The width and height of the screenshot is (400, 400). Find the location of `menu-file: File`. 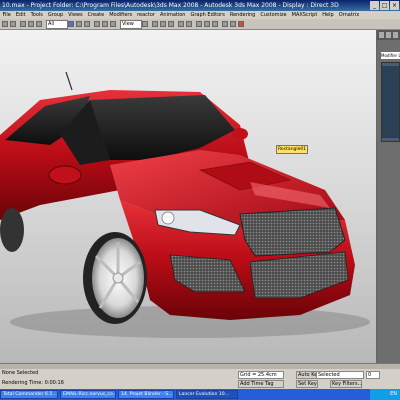

menu-file: File is located at coordinates (6, 15).